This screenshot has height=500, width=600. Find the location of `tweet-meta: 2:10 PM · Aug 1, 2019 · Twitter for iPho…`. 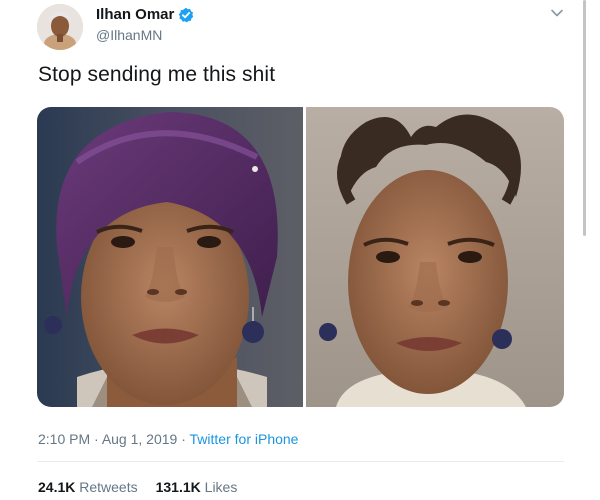

tweet-meta: 2:10 PM · Aug 1, 2019 · Twitter for iPho… is located at coordinates (168, 439).